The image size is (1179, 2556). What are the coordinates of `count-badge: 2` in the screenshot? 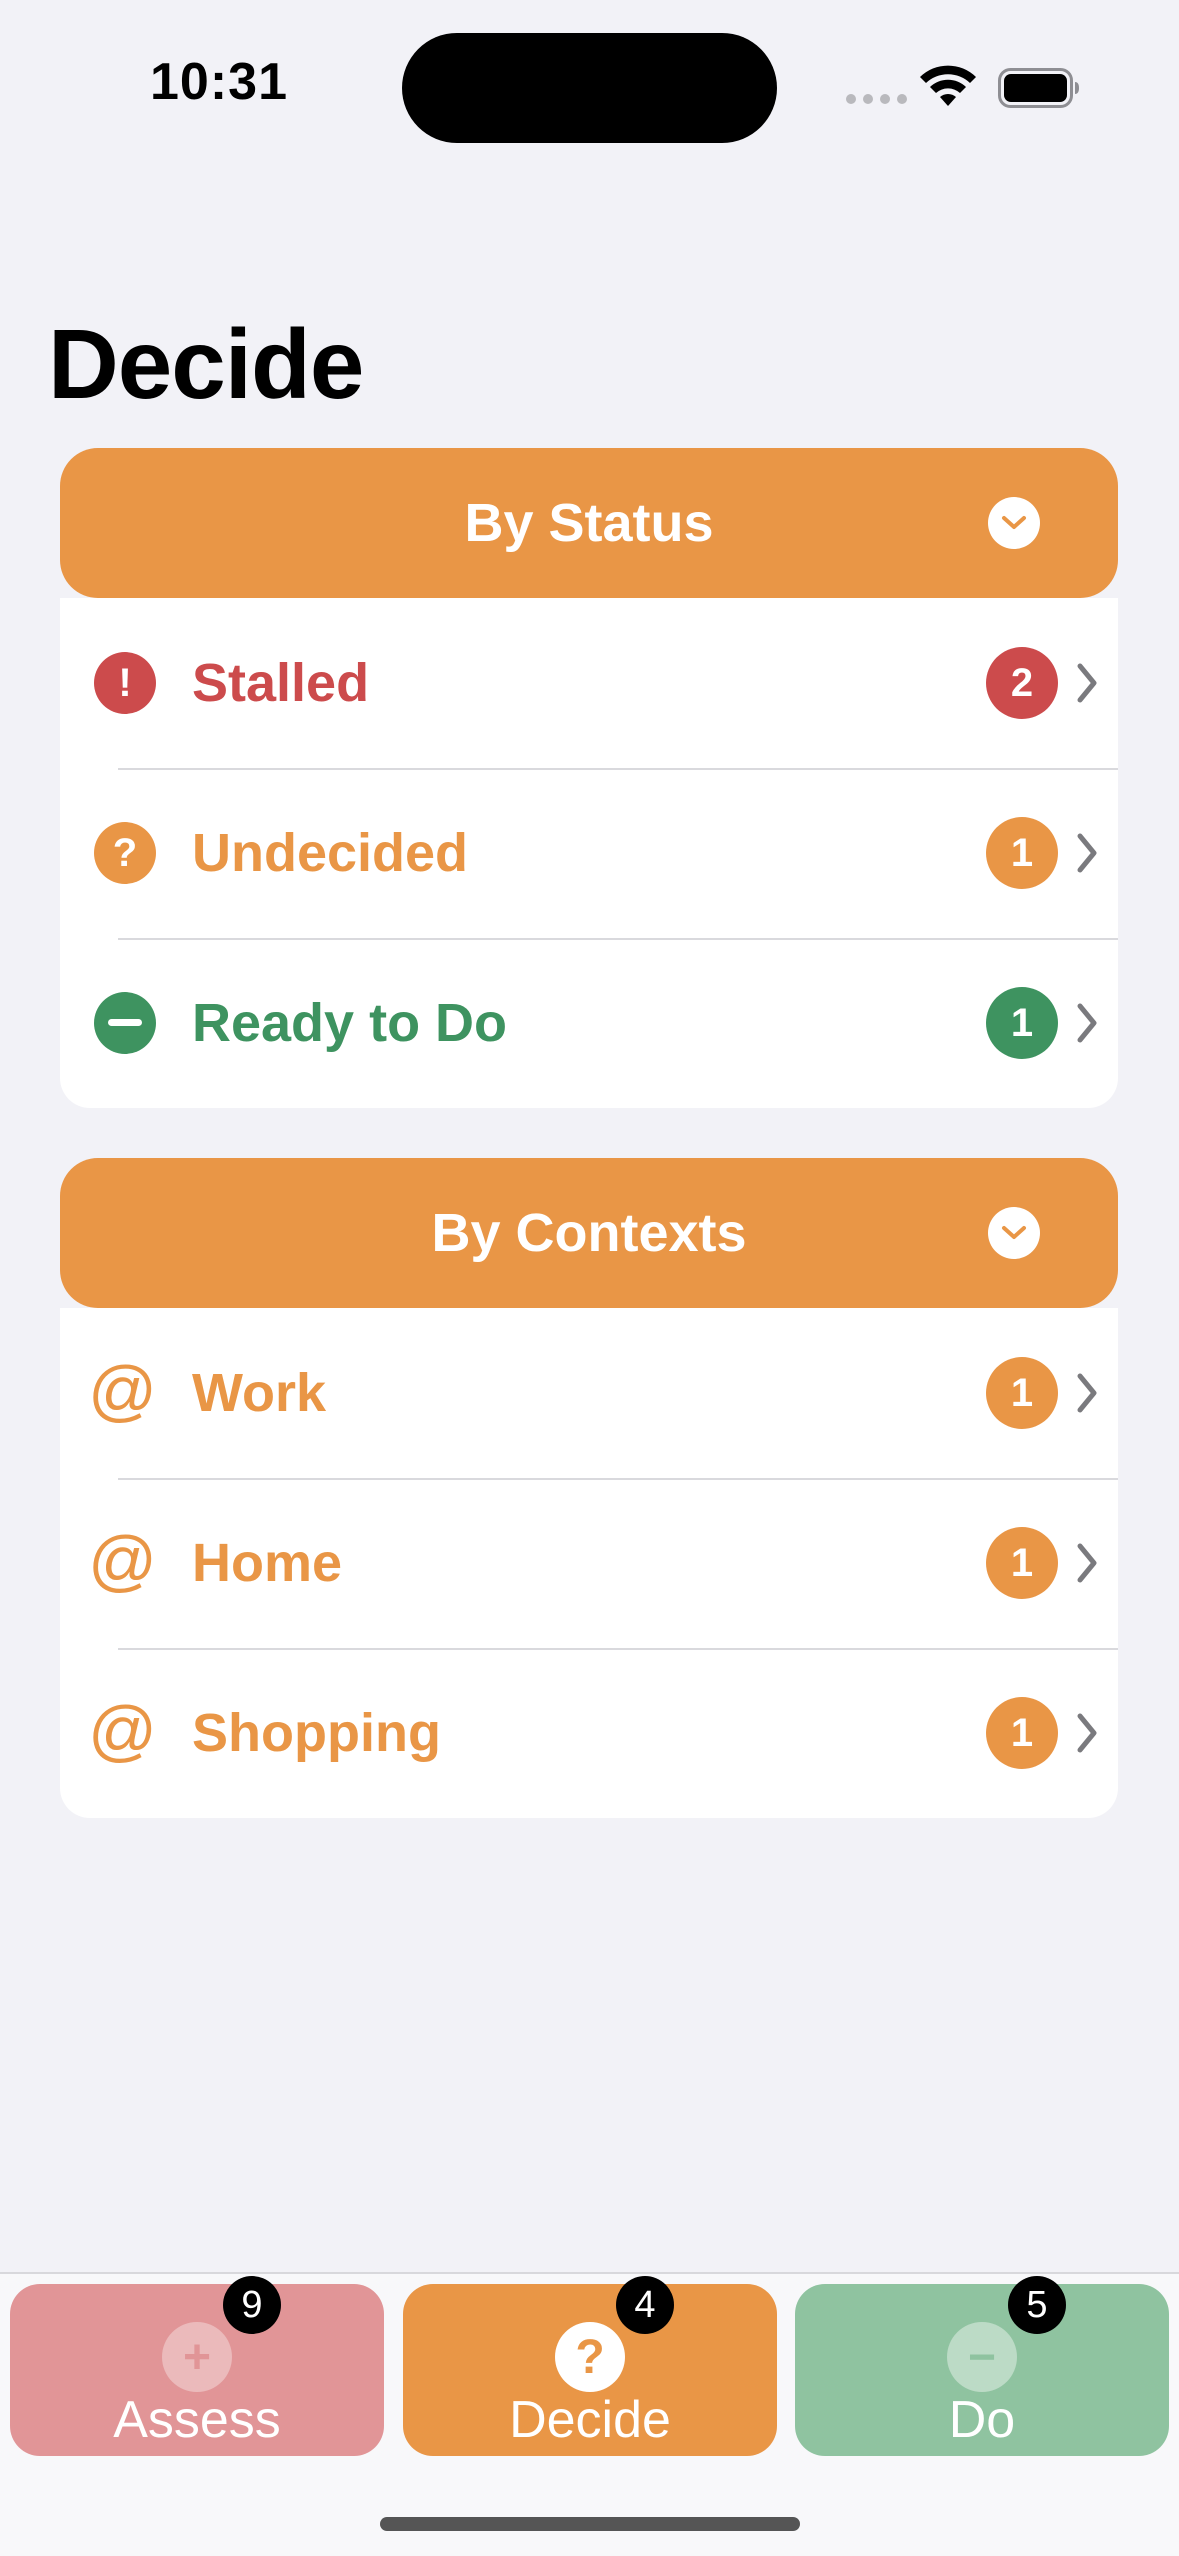 It's located at (1022, 683).